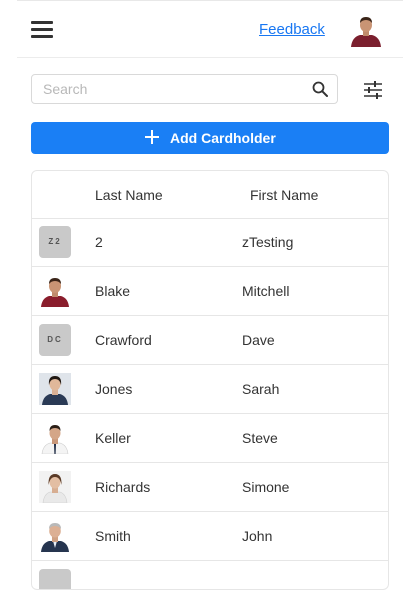 This screenshot has width=415, height=590. Describe the element at coordinates (210, 389) in the screenshot. I see `table-row: Jones Sarah` at that location.